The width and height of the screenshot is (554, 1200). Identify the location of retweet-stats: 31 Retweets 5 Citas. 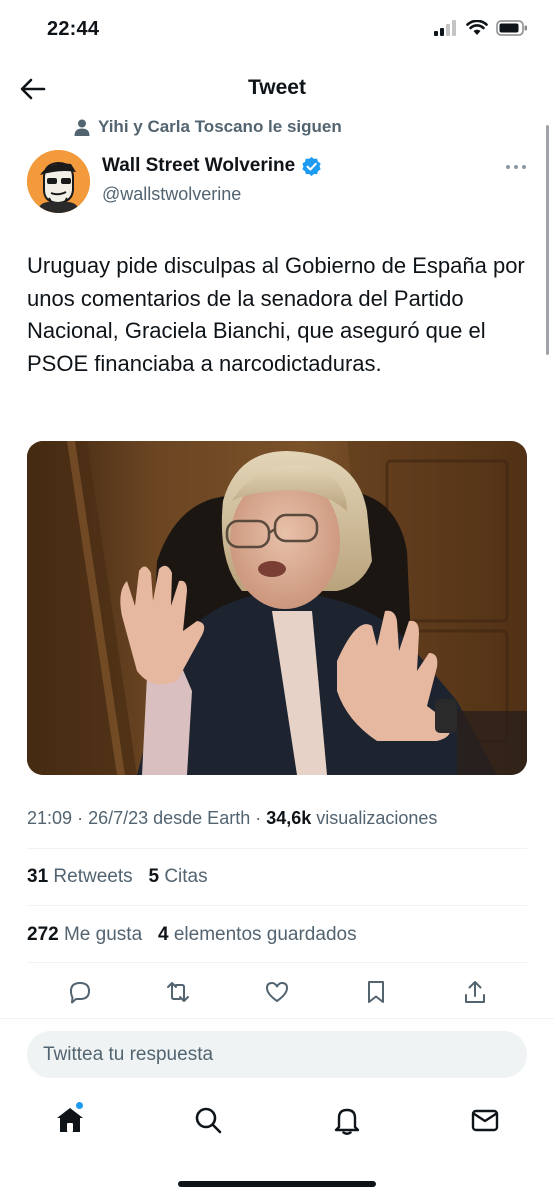
(117, 877).